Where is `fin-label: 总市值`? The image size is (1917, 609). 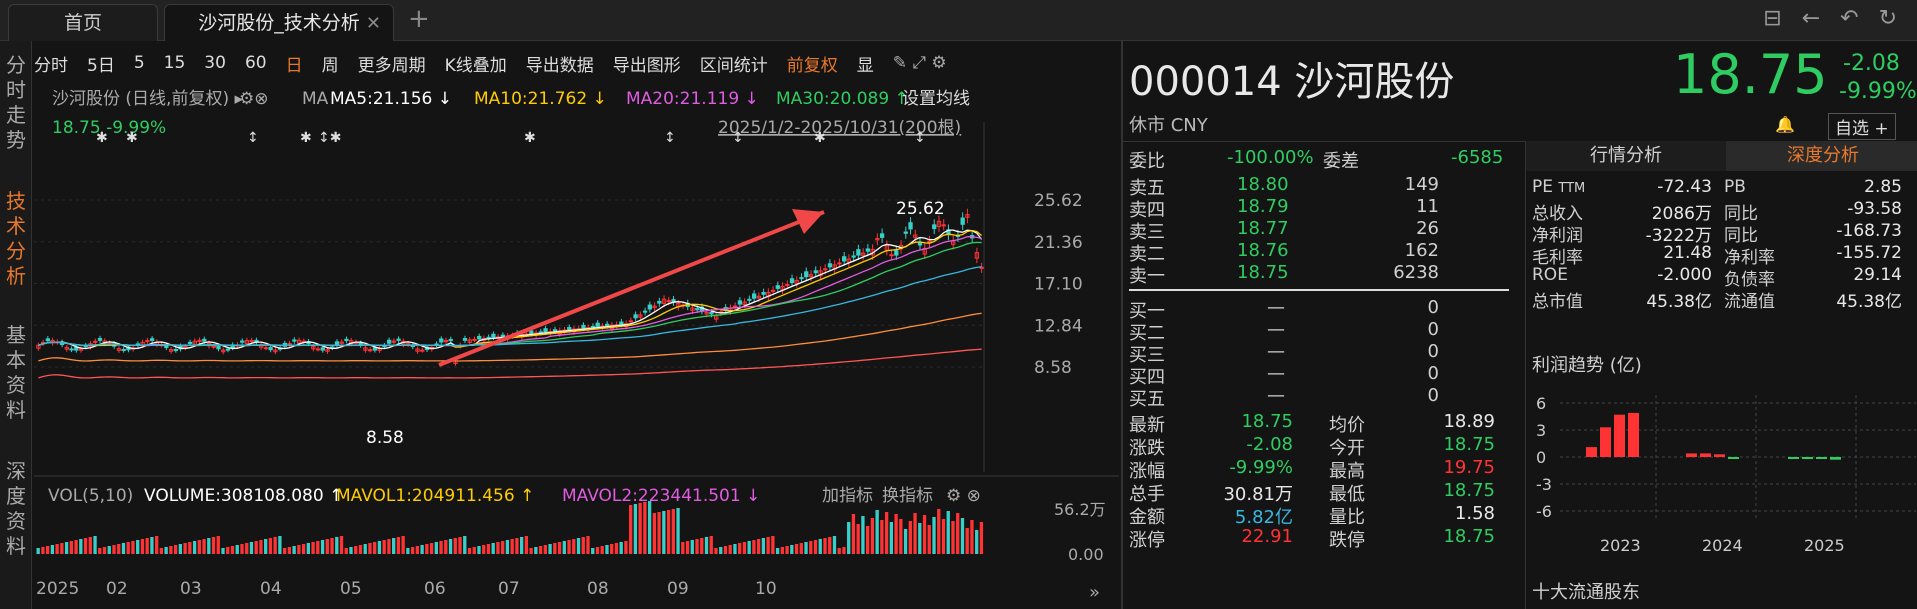
fin-label: 总市值 is located at coordinates (1557, 302).